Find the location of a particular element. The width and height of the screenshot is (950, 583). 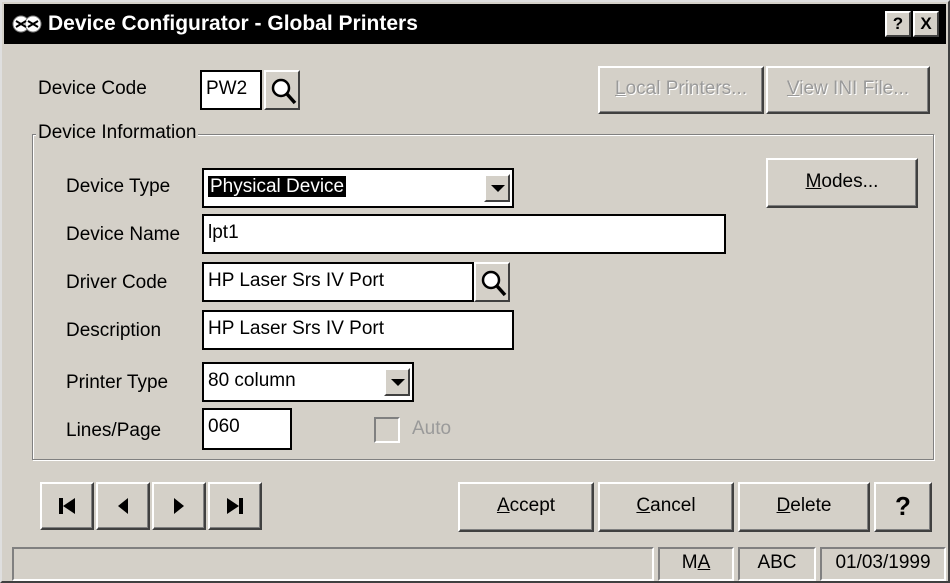

delete-button: Delete is located at coordinates (804, 507).